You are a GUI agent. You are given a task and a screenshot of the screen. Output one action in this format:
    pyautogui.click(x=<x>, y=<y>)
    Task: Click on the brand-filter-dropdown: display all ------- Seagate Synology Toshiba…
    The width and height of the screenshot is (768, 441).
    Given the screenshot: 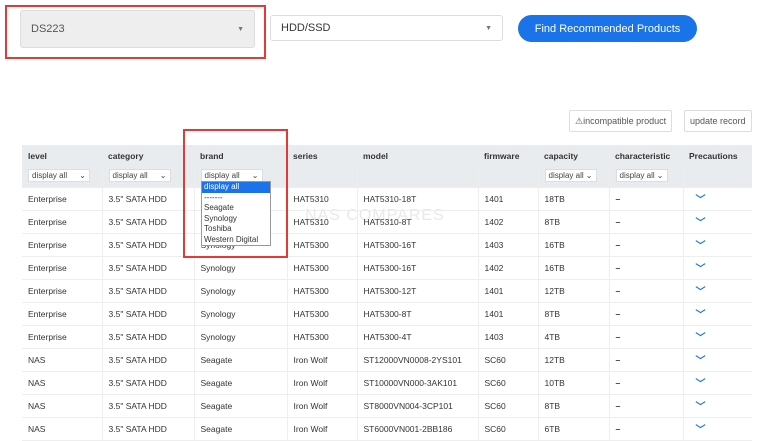 What is the action you would take?
    pyautogui.click(x=236, y=213)
    